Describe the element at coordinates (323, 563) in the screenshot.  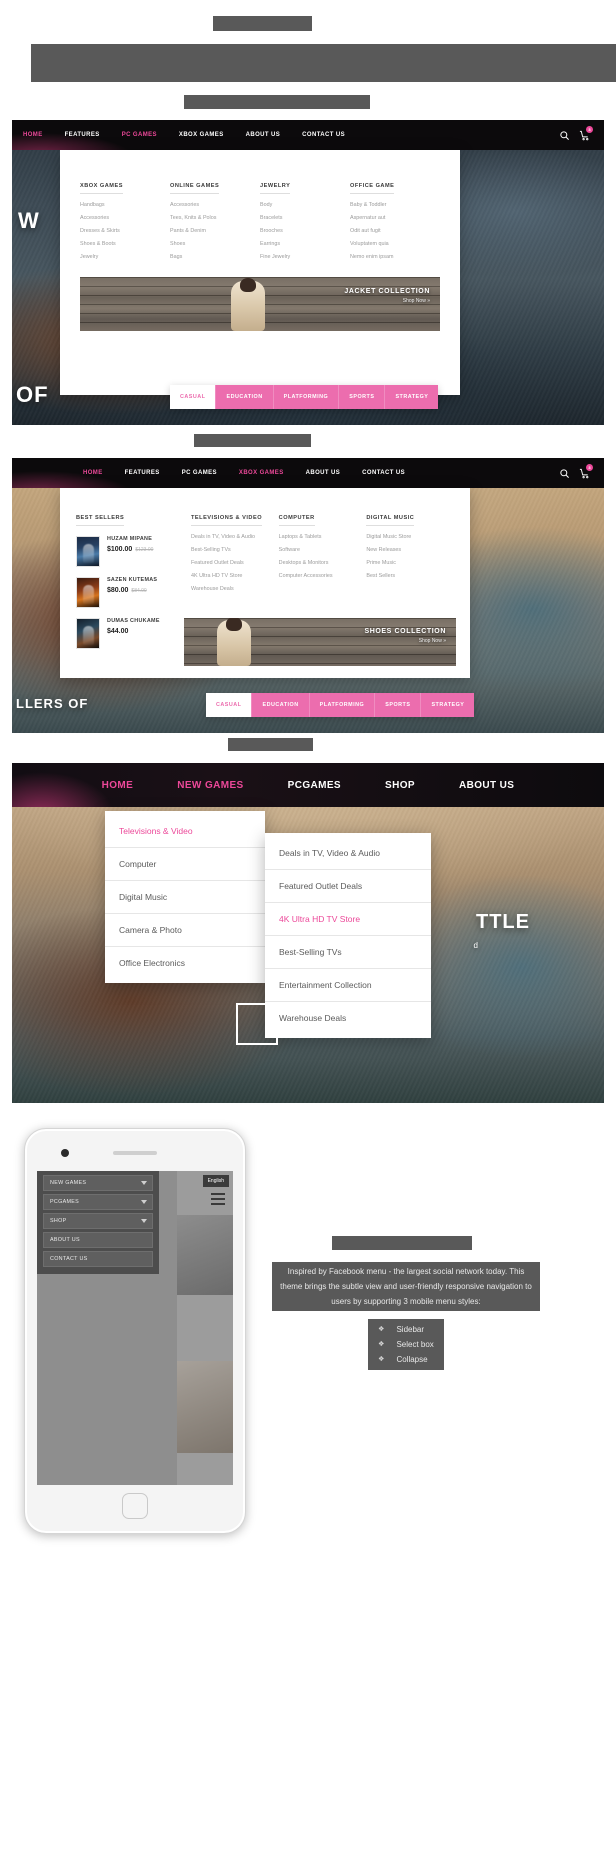
I see `menu-link: Desktops & Monitors` at that location.